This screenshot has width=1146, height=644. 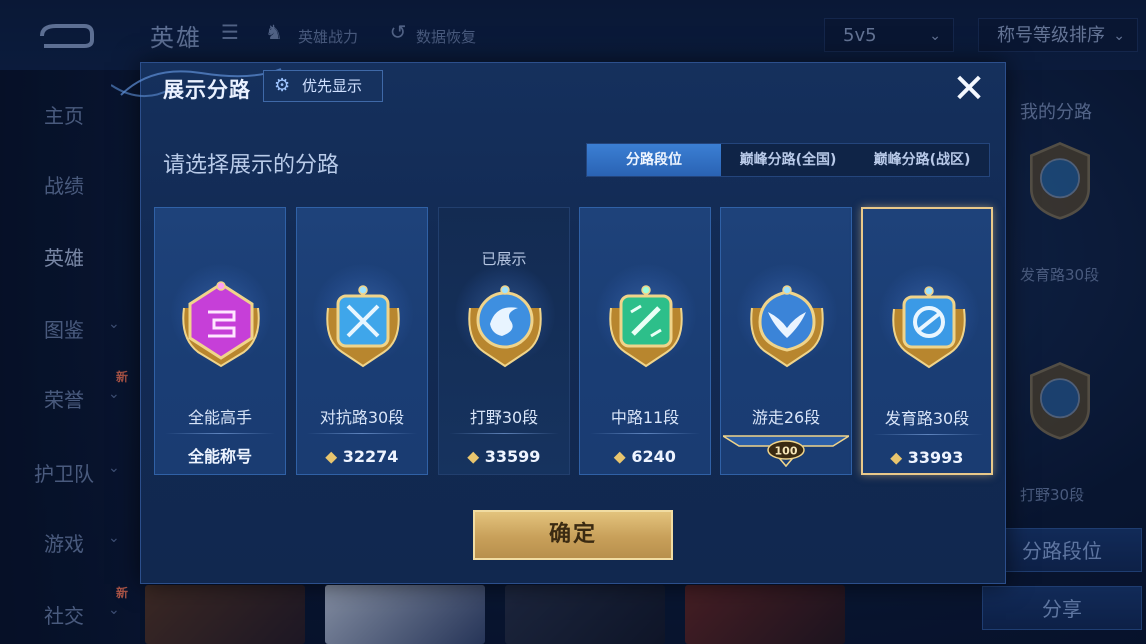 I want to click on lane-card-farm: 发育路30段 ⬥ 33993, so click(x=927, y=341).